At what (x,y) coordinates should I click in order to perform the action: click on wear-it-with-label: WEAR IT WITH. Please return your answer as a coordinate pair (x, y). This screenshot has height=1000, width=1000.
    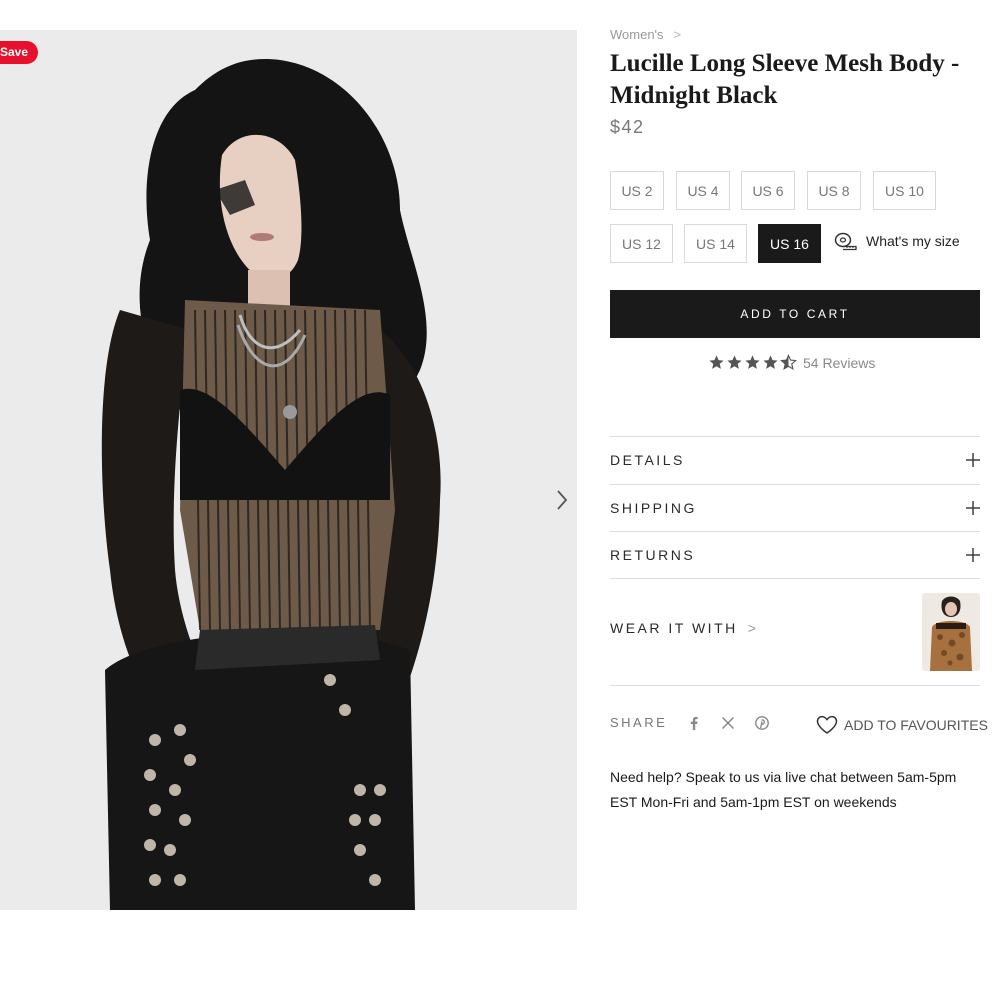
    Looking at the image, I should click on (674, 628).